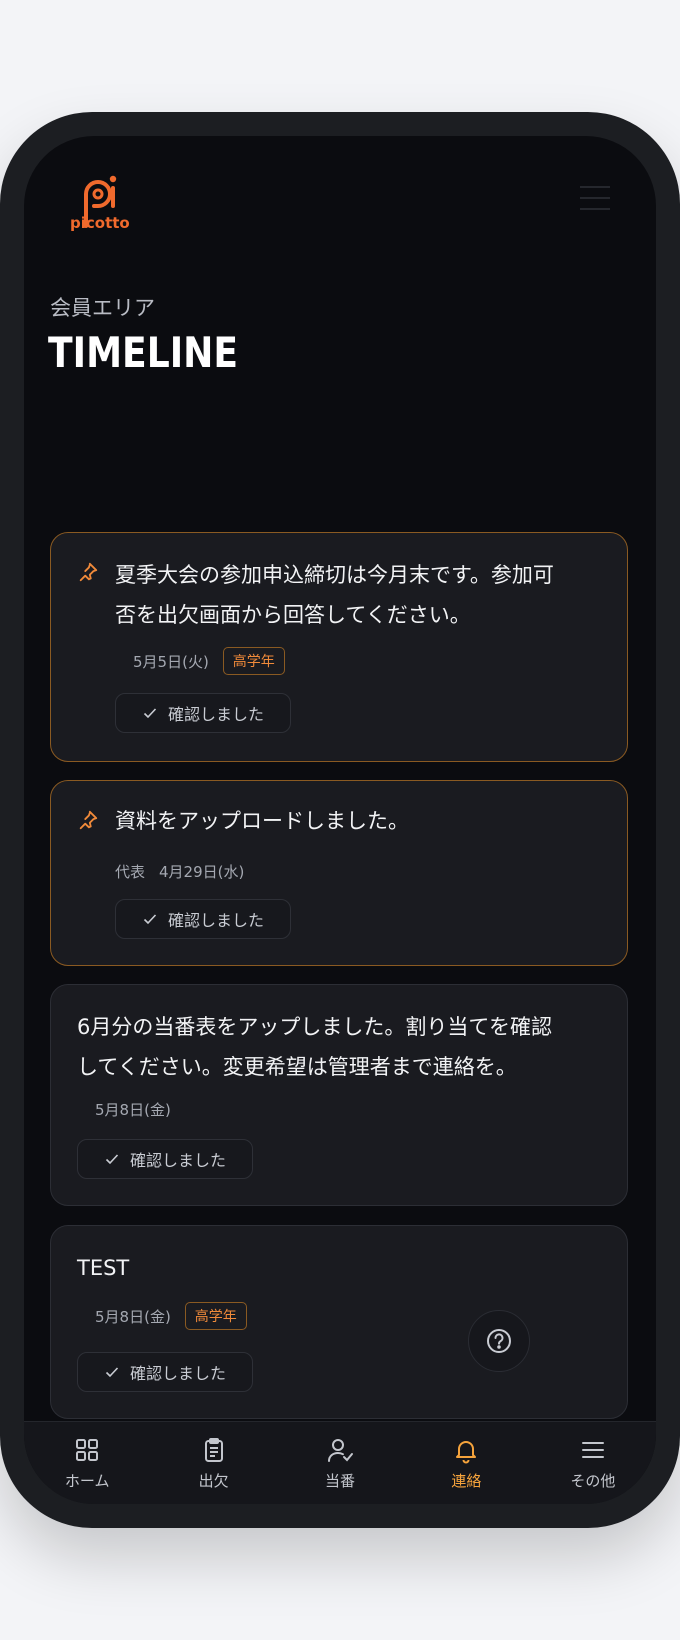 Image resolution: width=680 pixels, height=1640 pixels. Describe the element at coordinates (130, 872) in the screenshot. I see `post-author: 代表` at that location.